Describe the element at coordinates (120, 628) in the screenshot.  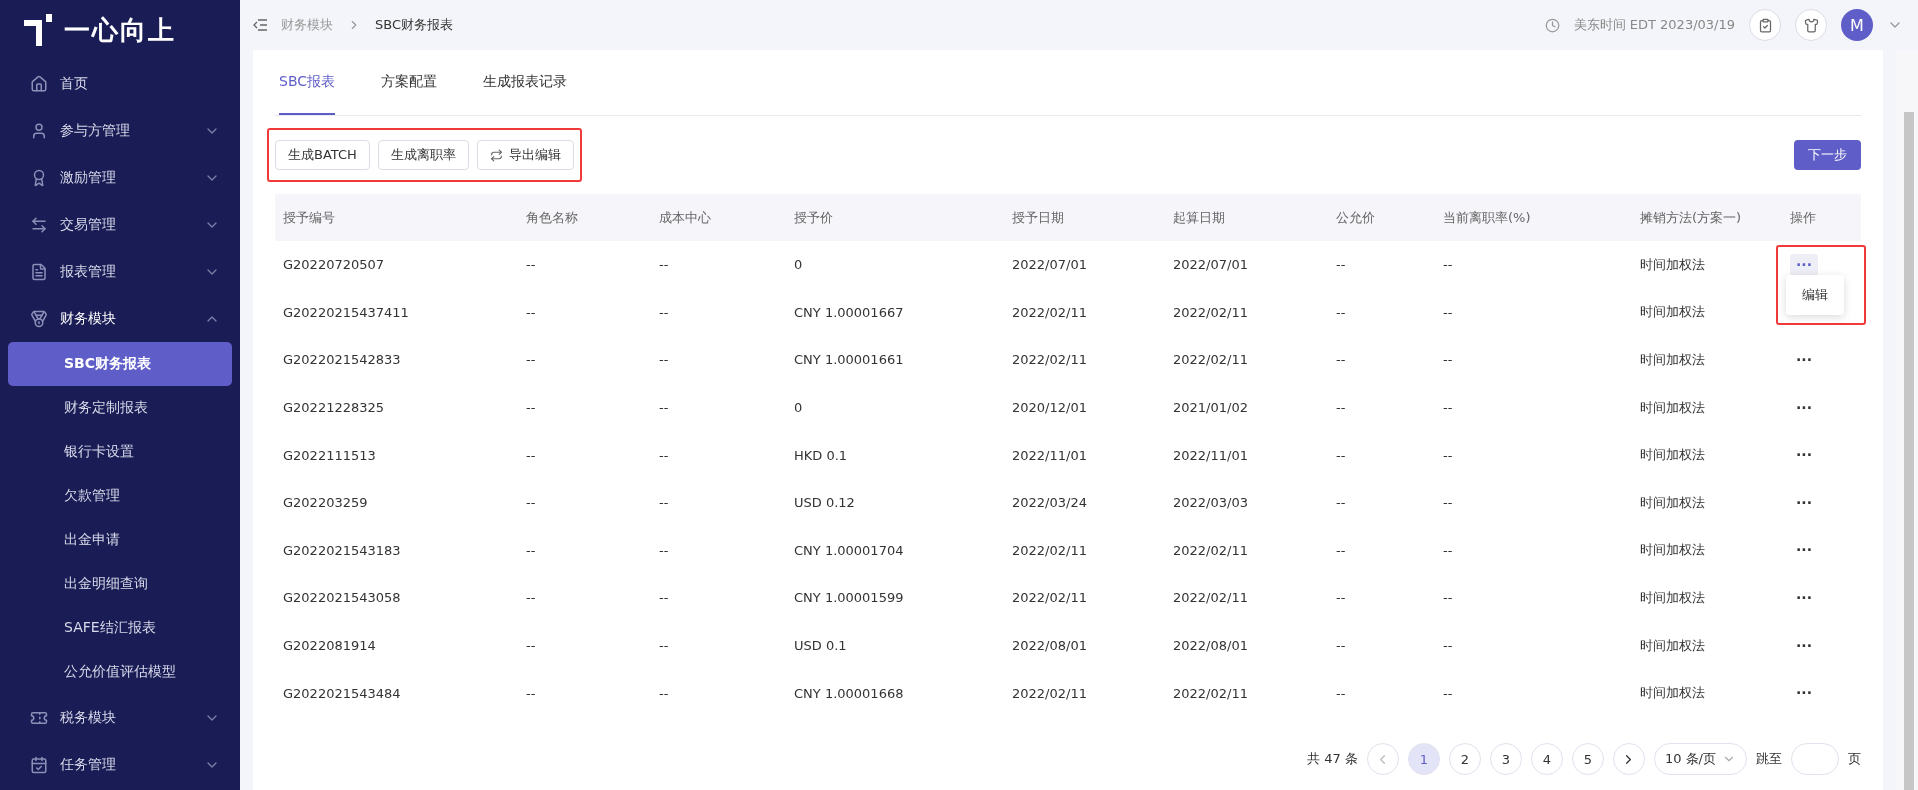
I see `sidebar-subitem: SAFE结汇报表` at that location.